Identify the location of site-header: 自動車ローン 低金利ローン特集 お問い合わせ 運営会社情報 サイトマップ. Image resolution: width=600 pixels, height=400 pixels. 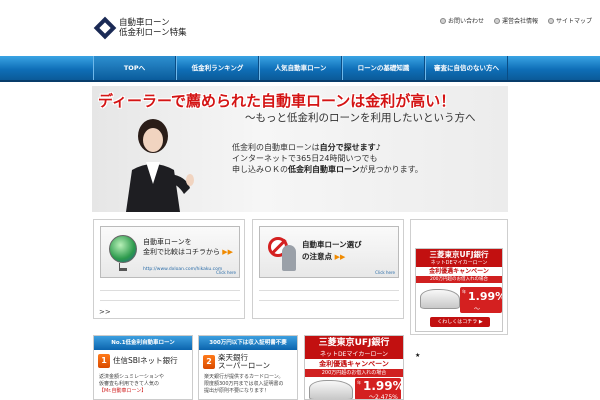
(300, 28).